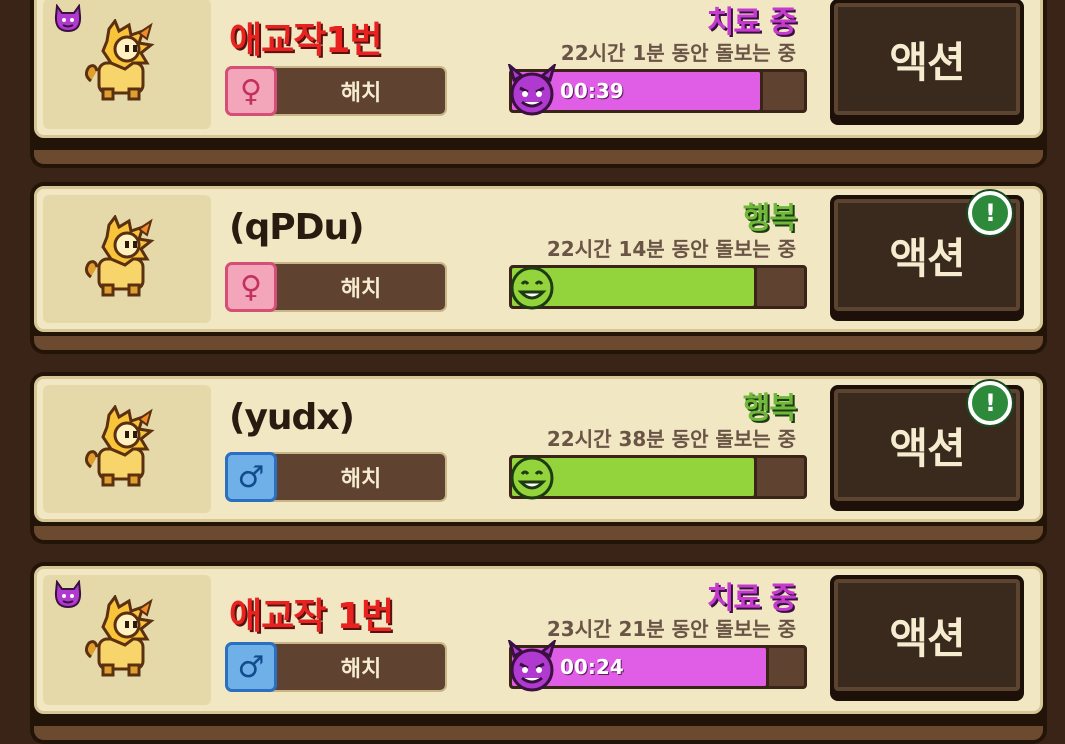  I want to click on care-time-label: 22시간 1분 동안 돌보는 중, so click(678, 53).